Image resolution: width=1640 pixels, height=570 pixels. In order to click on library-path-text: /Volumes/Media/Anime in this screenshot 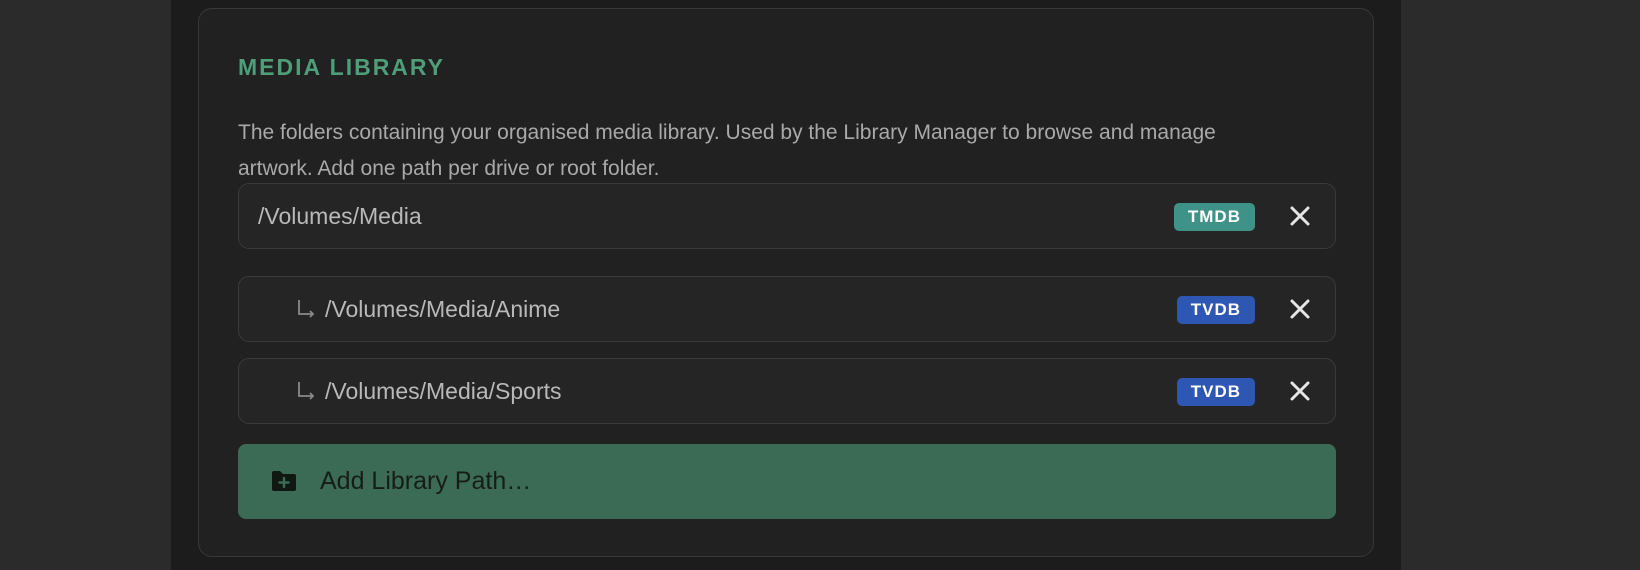, I will do `click(443, 309)`.